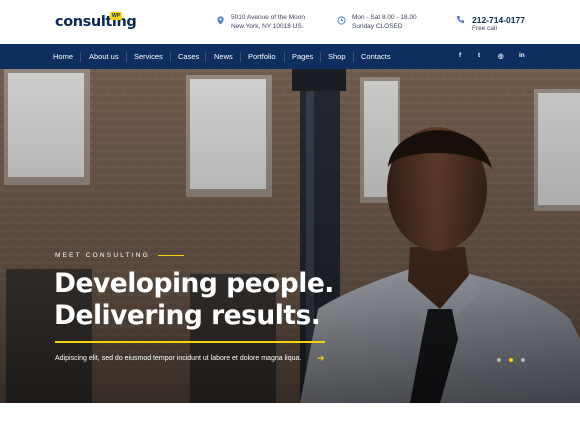 This screenshot has width=580, height=423. What do you see at coordinates (511, 360) in the screenshot?
I see `slider-dot-active` at bounding box center [511, 360].